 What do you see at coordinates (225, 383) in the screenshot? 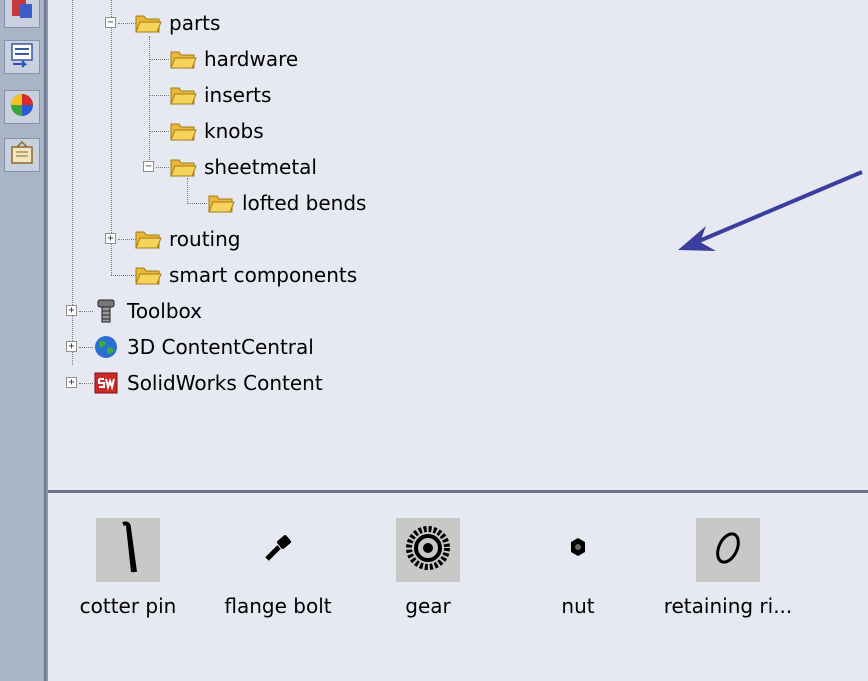
I see `tree-node-label: SolidWorks Content` at bounding box center [225, 383].